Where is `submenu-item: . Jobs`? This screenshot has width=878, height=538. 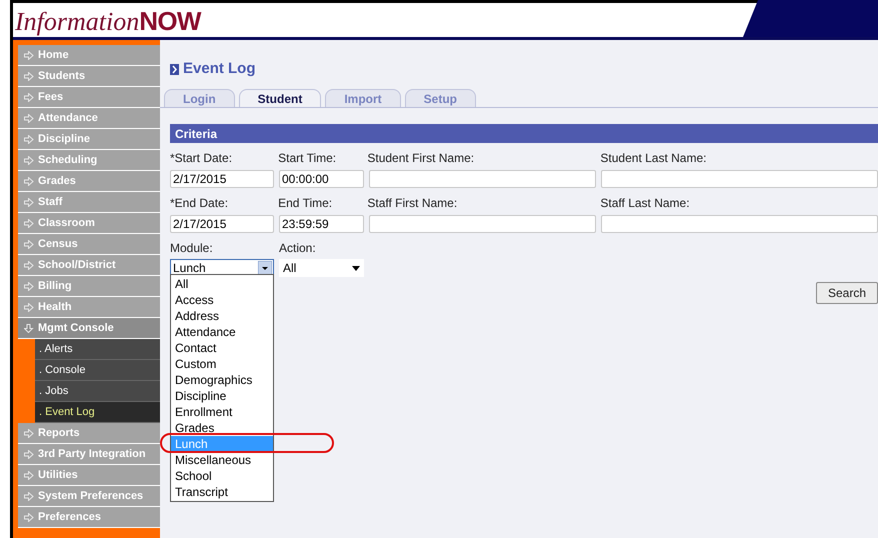
submenu-item: . Jobs is located at coordinates (97, 391).